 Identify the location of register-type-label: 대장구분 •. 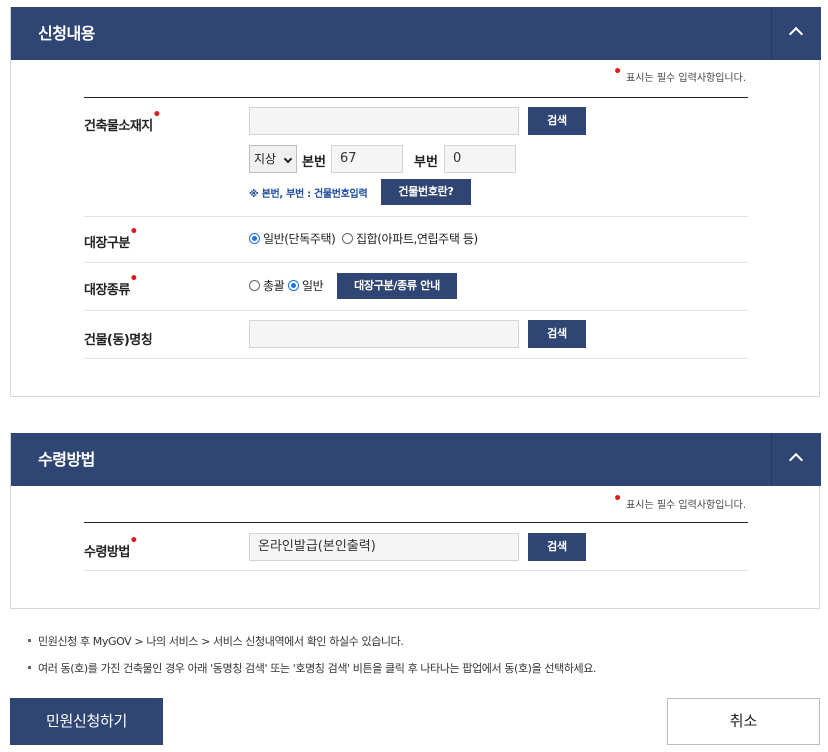
(111, 237).